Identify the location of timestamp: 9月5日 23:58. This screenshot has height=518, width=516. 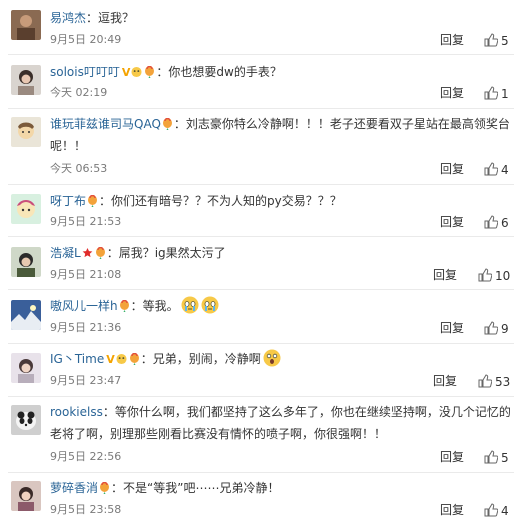
(86, 509).